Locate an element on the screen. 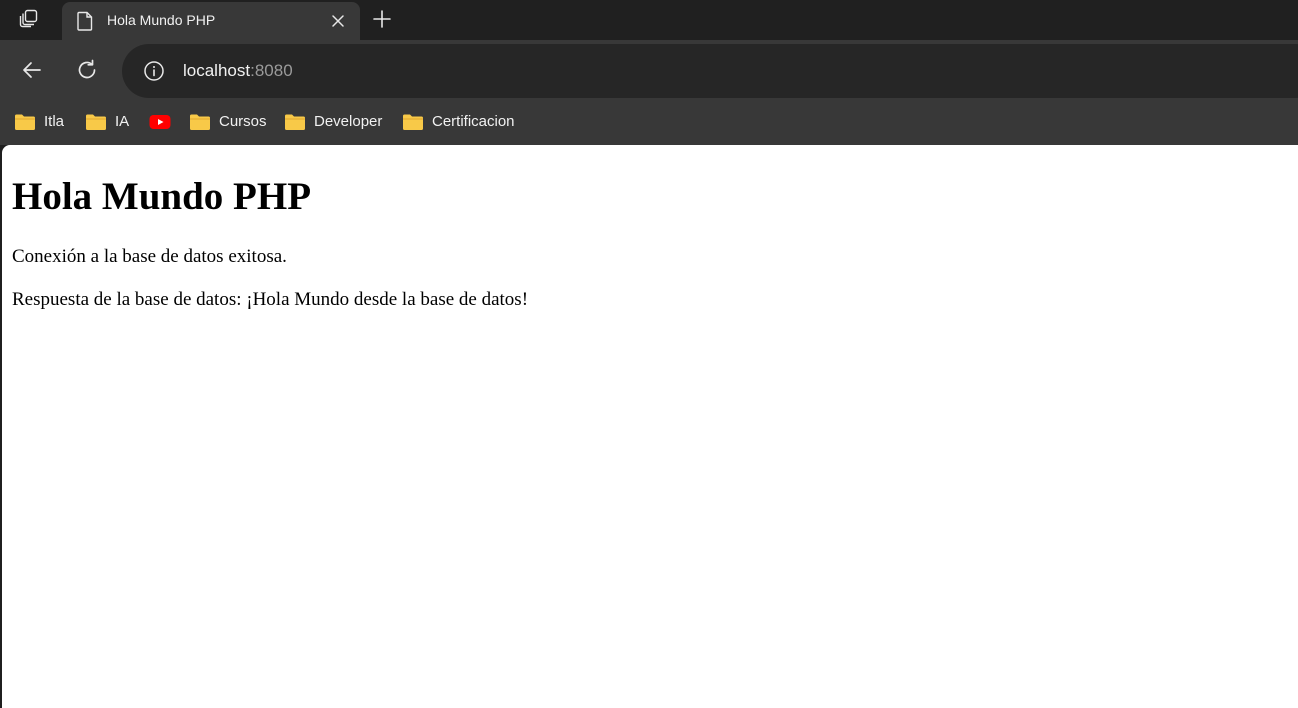 Image resolution: width=1298 pixels, height=708 pixels. tab-close-button is located at coordinates (338, 21).